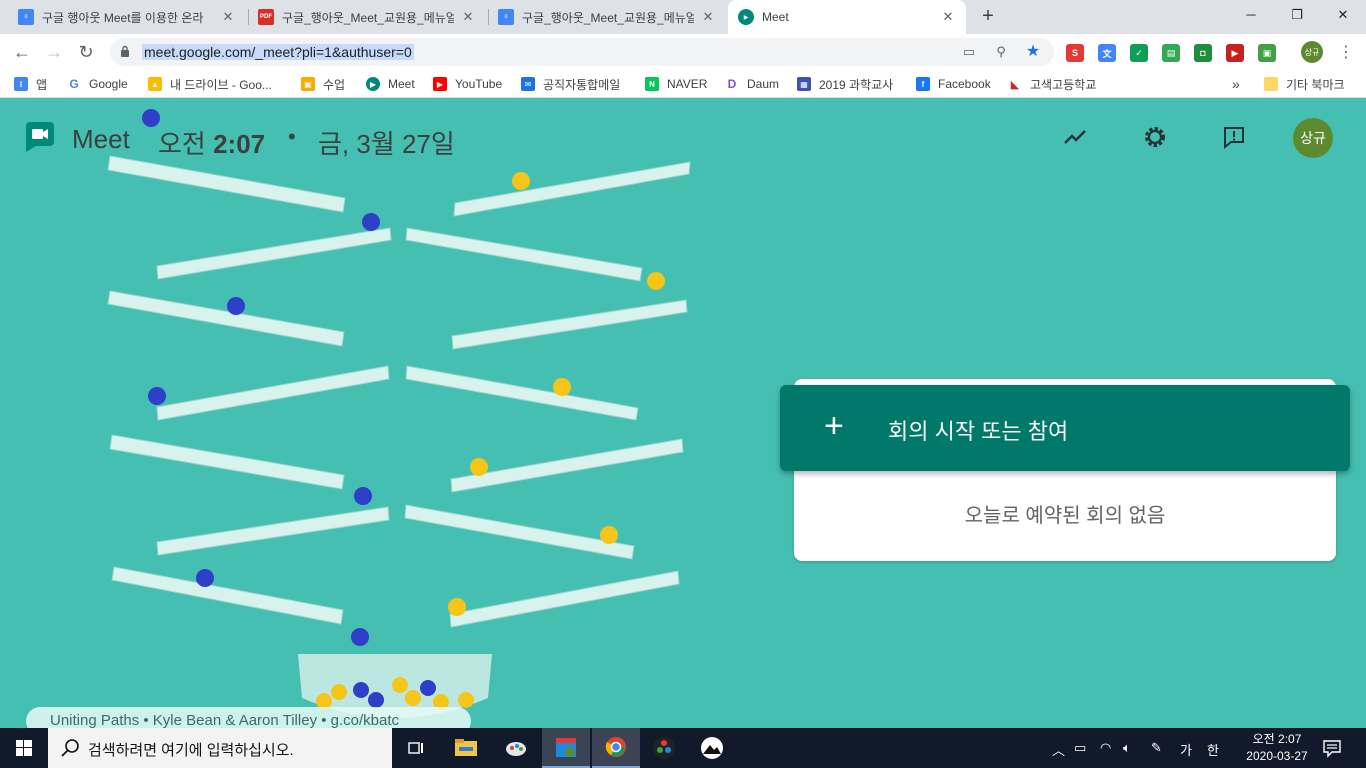 Image resolution: width=1366 pixels, height=768 pixels. Describe the element at coordinates (516, 748) in the screenshot. I see `paint-app-icon` at that location.